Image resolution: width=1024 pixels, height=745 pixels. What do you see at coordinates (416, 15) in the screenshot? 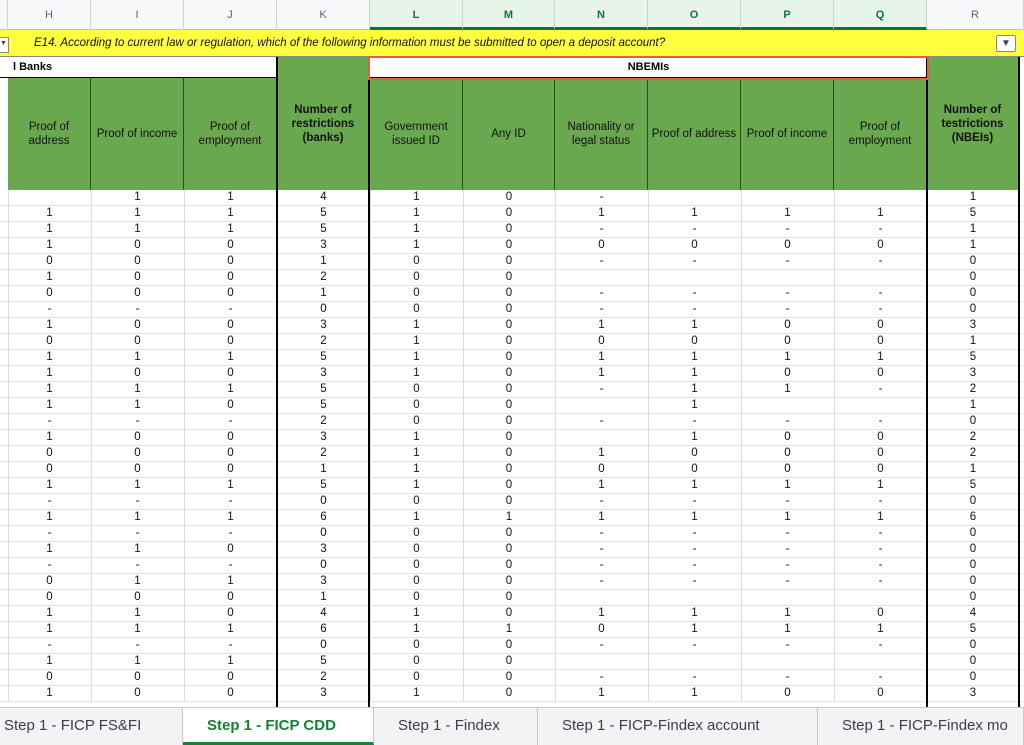
I see `column-header-l: L` at bounding box center [416, 15].